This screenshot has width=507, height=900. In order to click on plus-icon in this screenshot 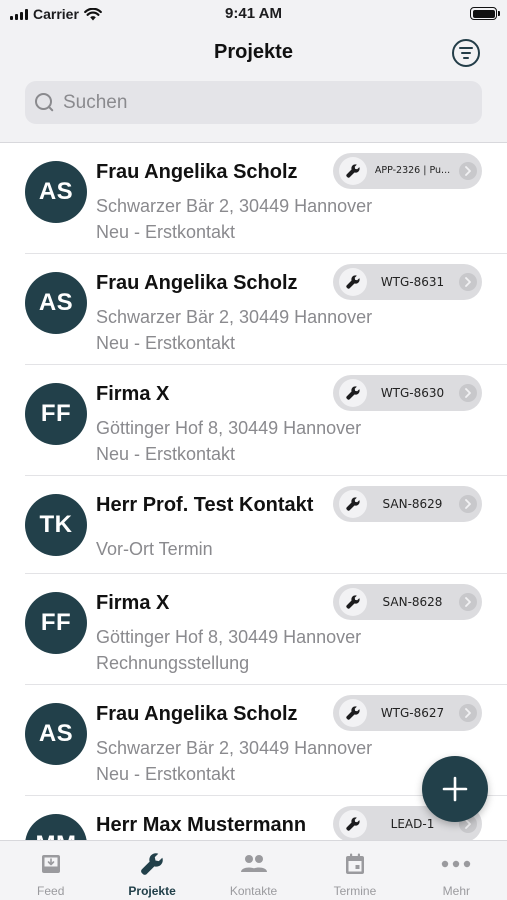, I will do `click(455, 789)`.